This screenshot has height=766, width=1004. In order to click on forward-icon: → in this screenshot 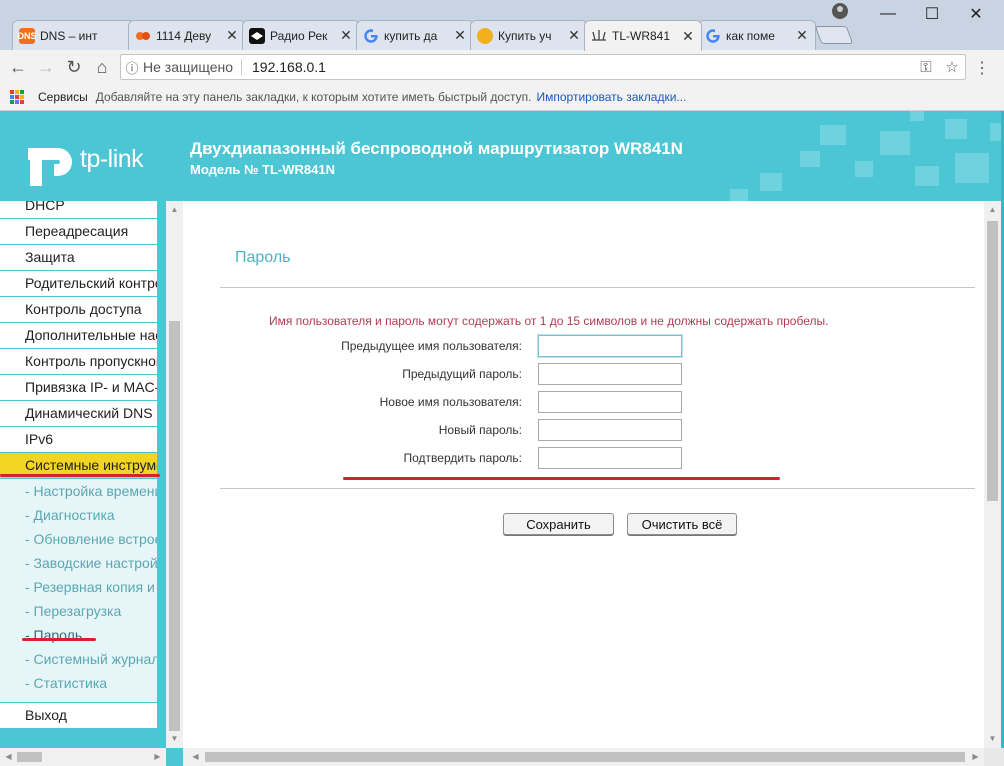, I will do `click(46, 67)`.